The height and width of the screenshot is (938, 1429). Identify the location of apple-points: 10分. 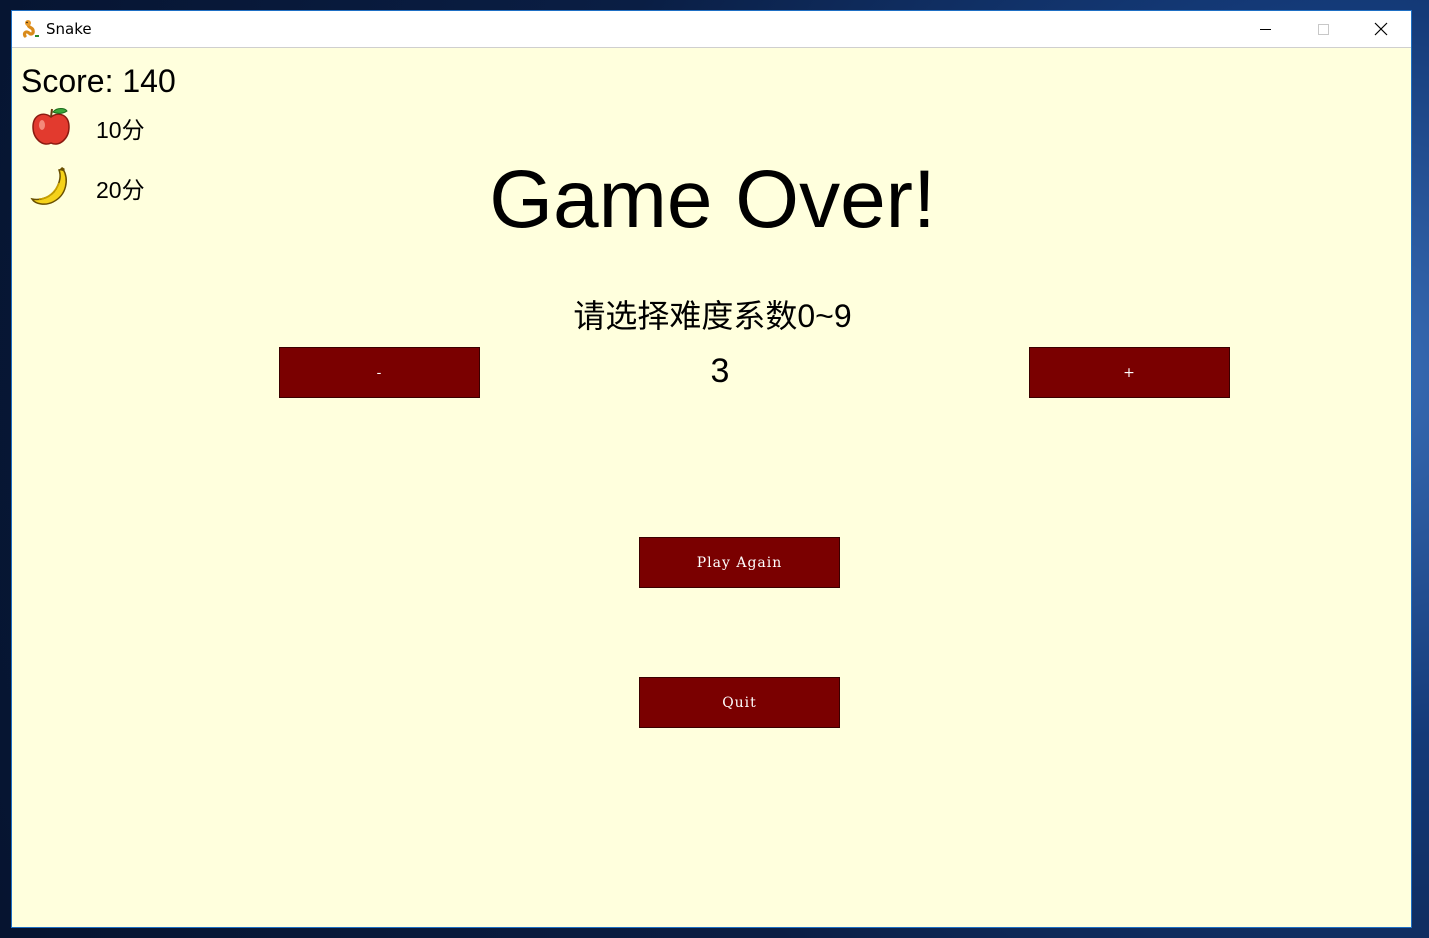
(120, 130).